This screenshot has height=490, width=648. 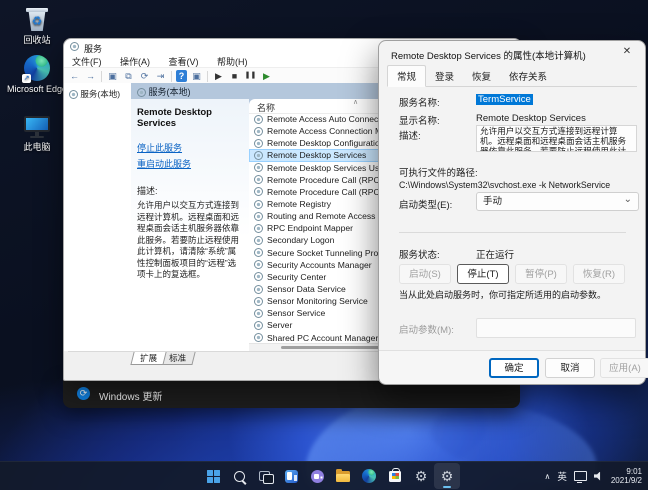 What do you see at coordinates (128, 76) in the screenshot?
I see `properties-button: ⧉` at bounding box center [128, 76].